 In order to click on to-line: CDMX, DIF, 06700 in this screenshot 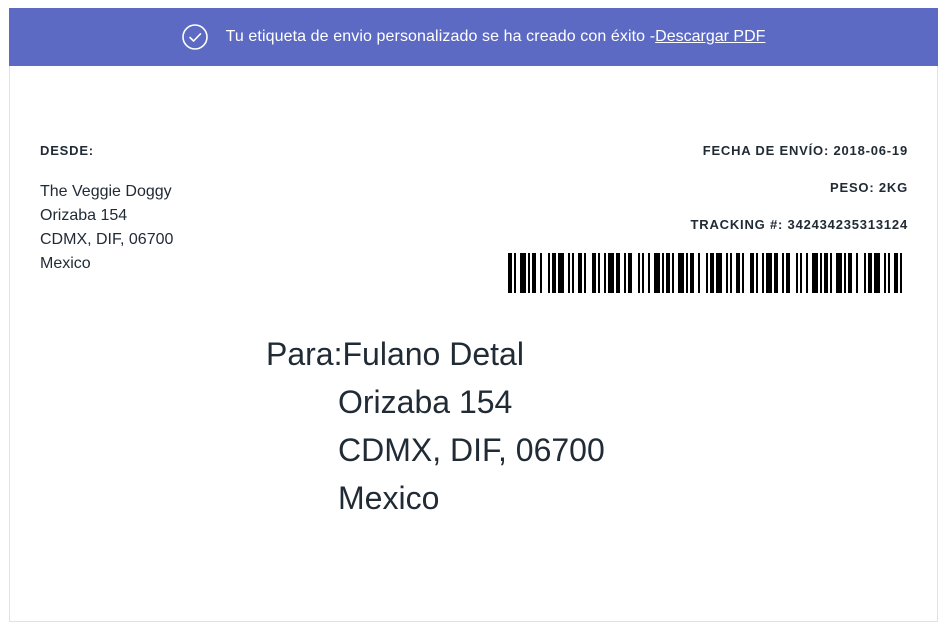, I will do `click(471, 450)`.